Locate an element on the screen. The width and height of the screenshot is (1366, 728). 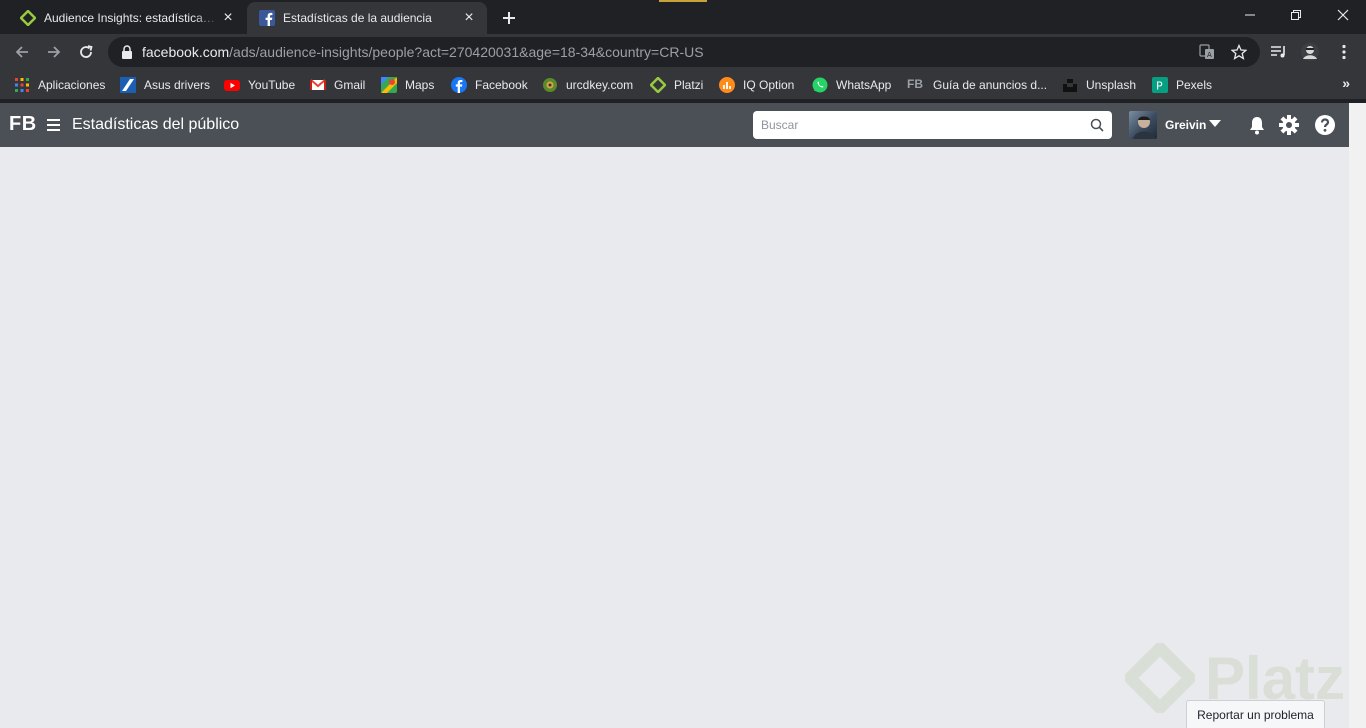
bookmark-urcdkey: urcdkey.com is located at coordinates (587, 85).